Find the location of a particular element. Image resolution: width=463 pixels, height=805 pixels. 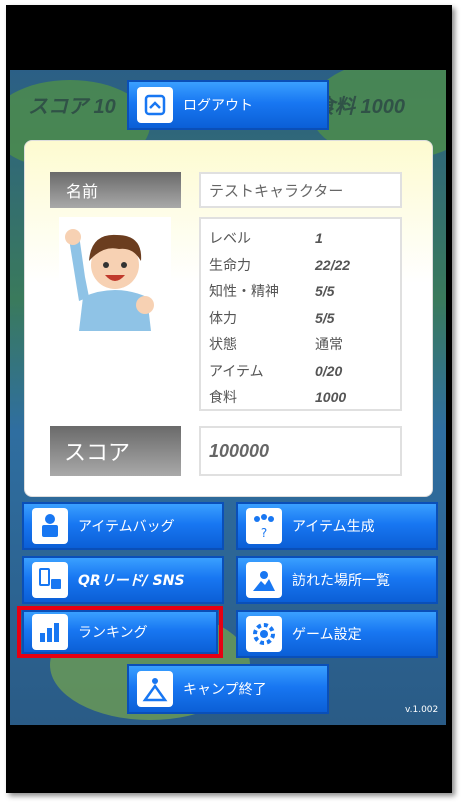

visited-places-label: 訪れた場所一覧 is located at coordinates (341, 581).